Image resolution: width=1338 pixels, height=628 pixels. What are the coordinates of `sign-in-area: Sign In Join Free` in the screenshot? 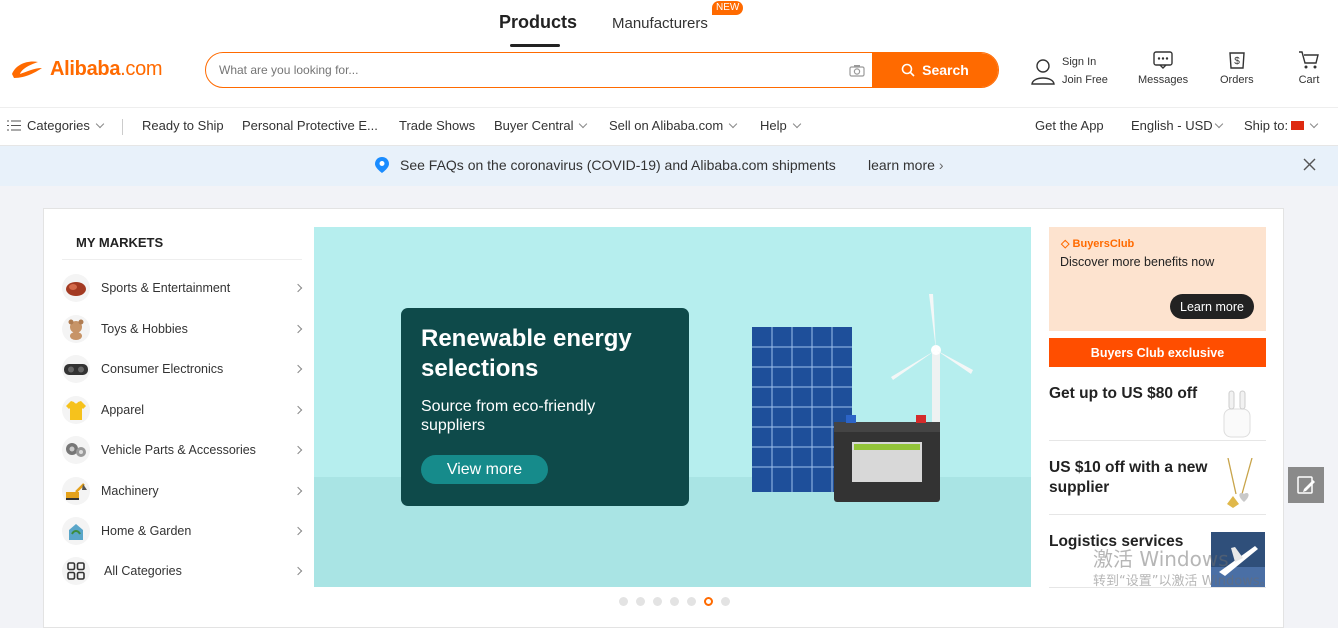 It's located at (1069, 71).